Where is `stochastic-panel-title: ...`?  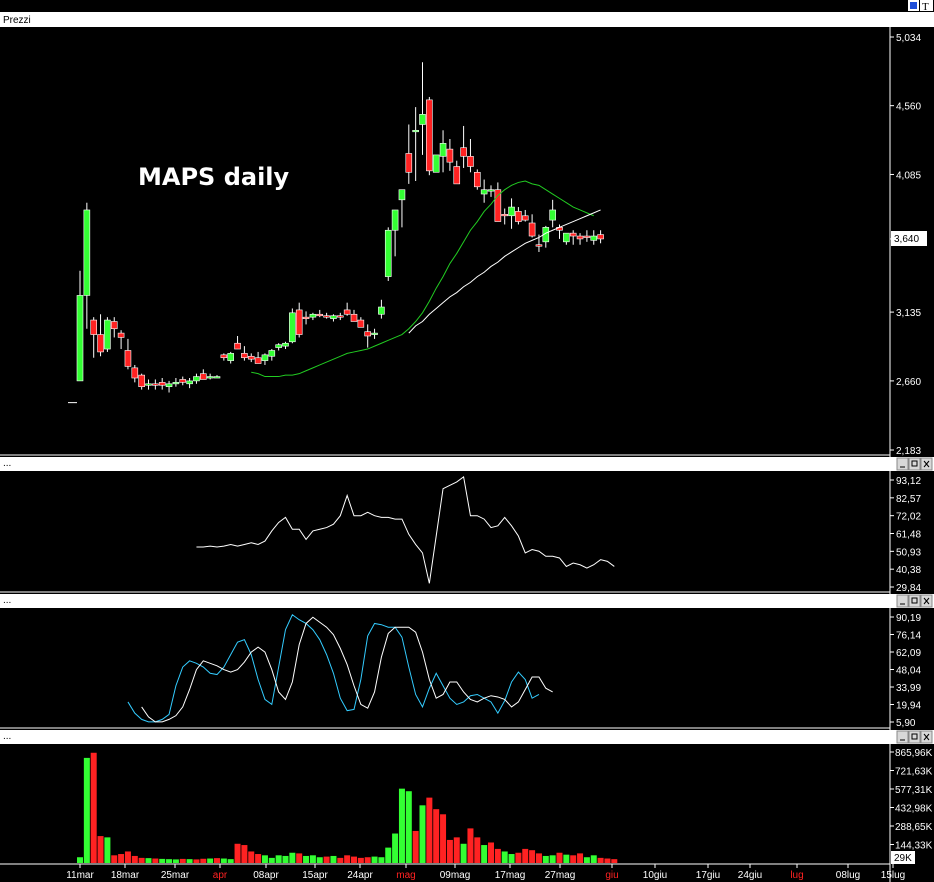 stochastic-panel-title: ... is located at coordinates (7, 600).